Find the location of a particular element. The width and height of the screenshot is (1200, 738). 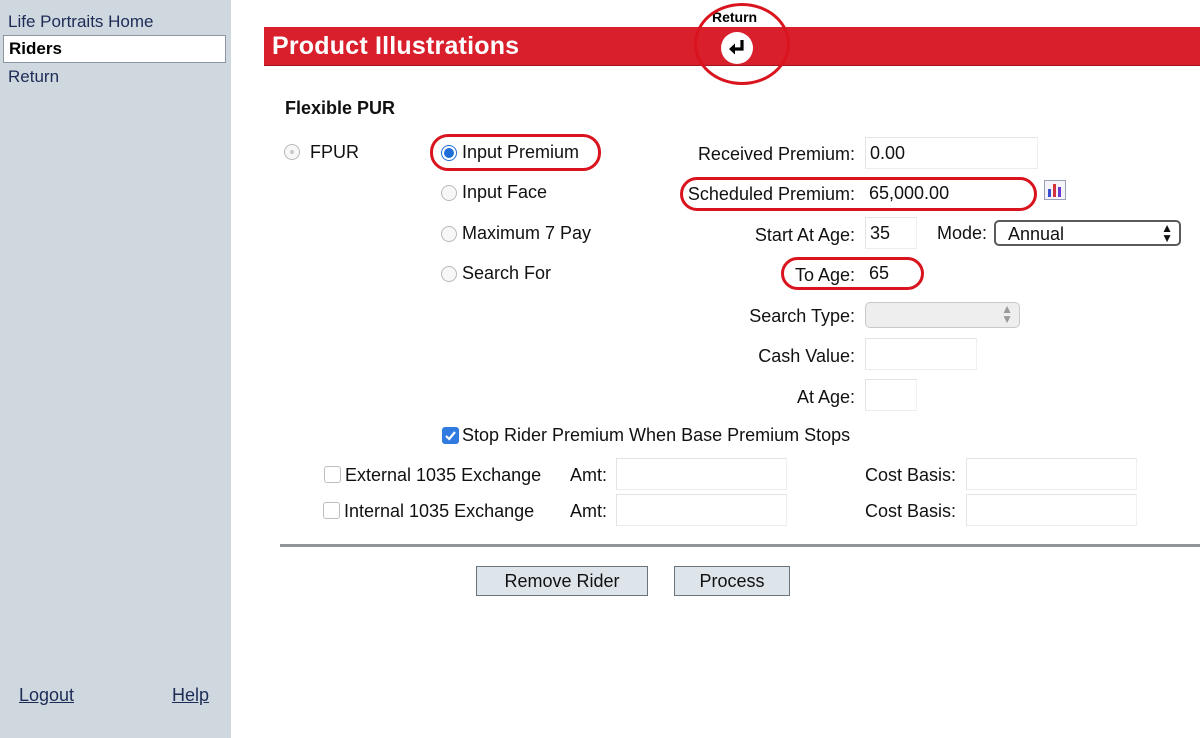

internal-cost-basis-label: Cost Basis: is located at coordinates (911, 511).